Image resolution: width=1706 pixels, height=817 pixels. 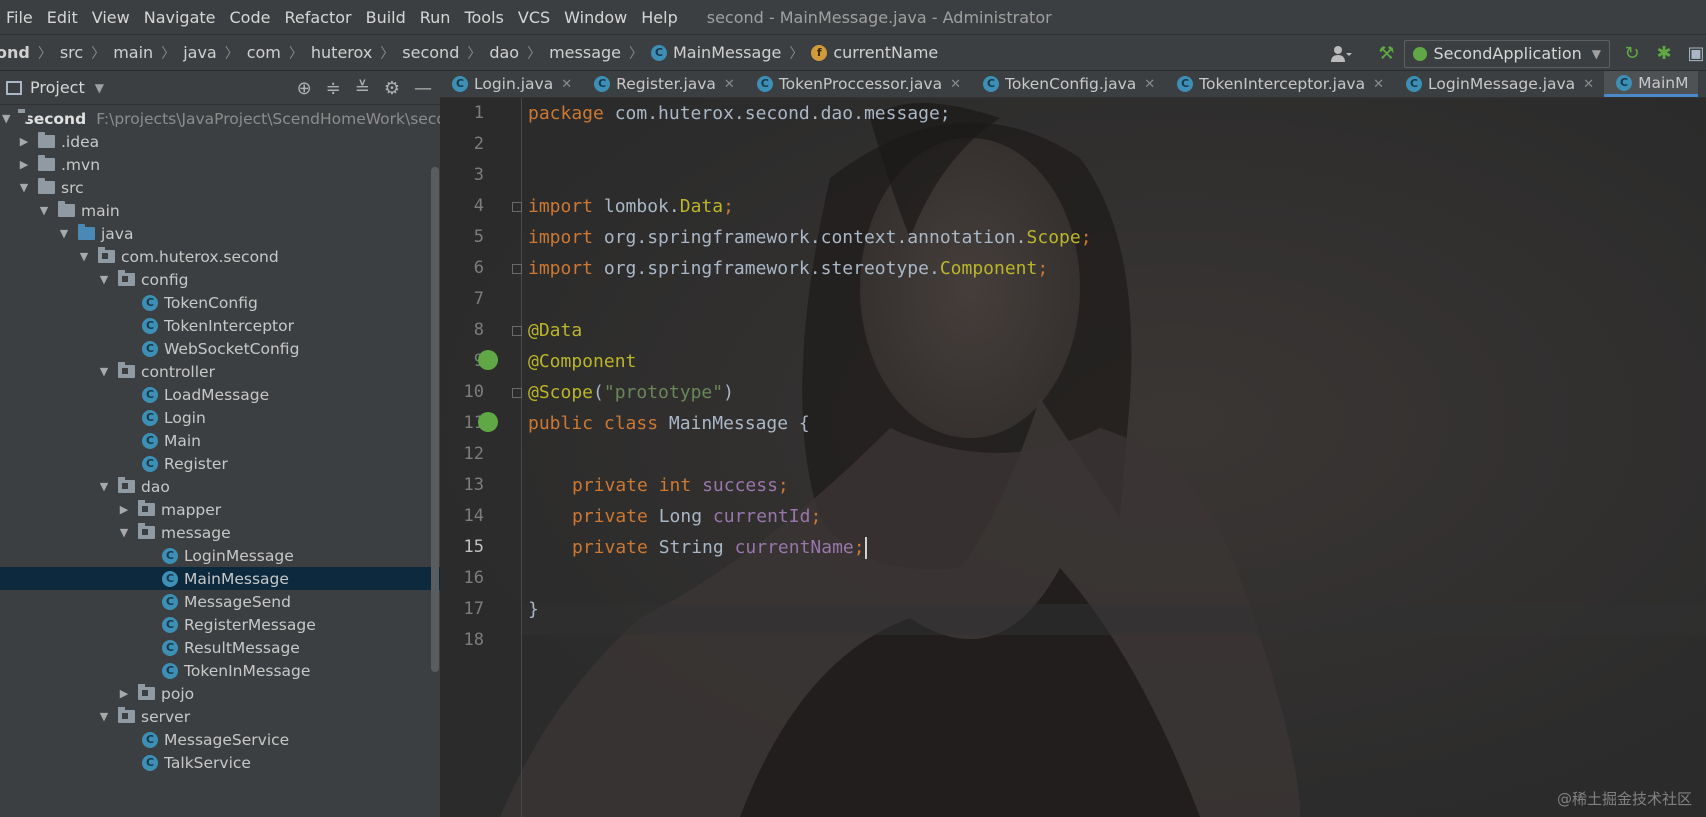 What do you see at coordinates (220, 601) in the screenshot?
I see `tree-item-messagesend: C MessageSend` at bounding box center [220, 601].